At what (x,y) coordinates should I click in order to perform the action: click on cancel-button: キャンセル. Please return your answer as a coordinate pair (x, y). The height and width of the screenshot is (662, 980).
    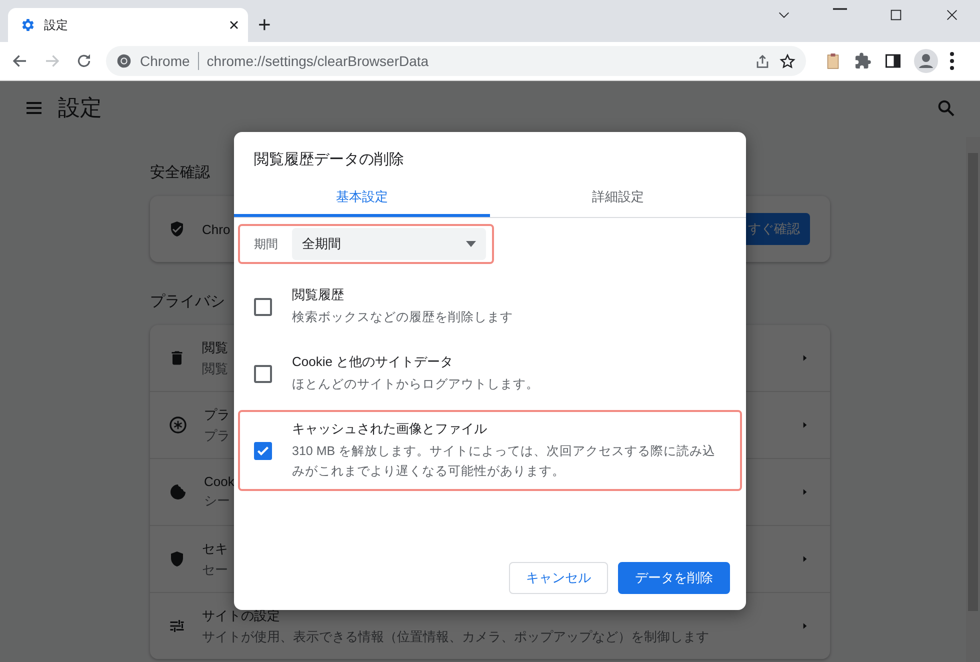
    Looking at the image, I should click on (558, 578).